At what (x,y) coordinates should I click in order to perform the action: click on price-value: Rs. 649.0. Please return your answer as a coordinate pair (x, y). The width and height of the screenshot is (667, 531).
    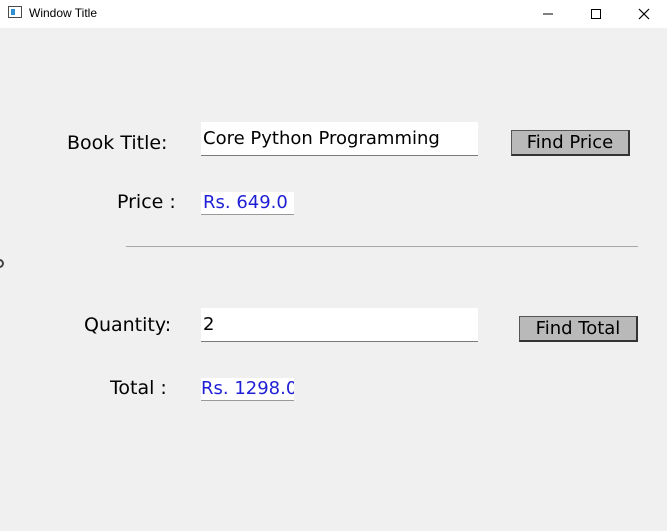
    Looking at the image, I should click on (247, 203).